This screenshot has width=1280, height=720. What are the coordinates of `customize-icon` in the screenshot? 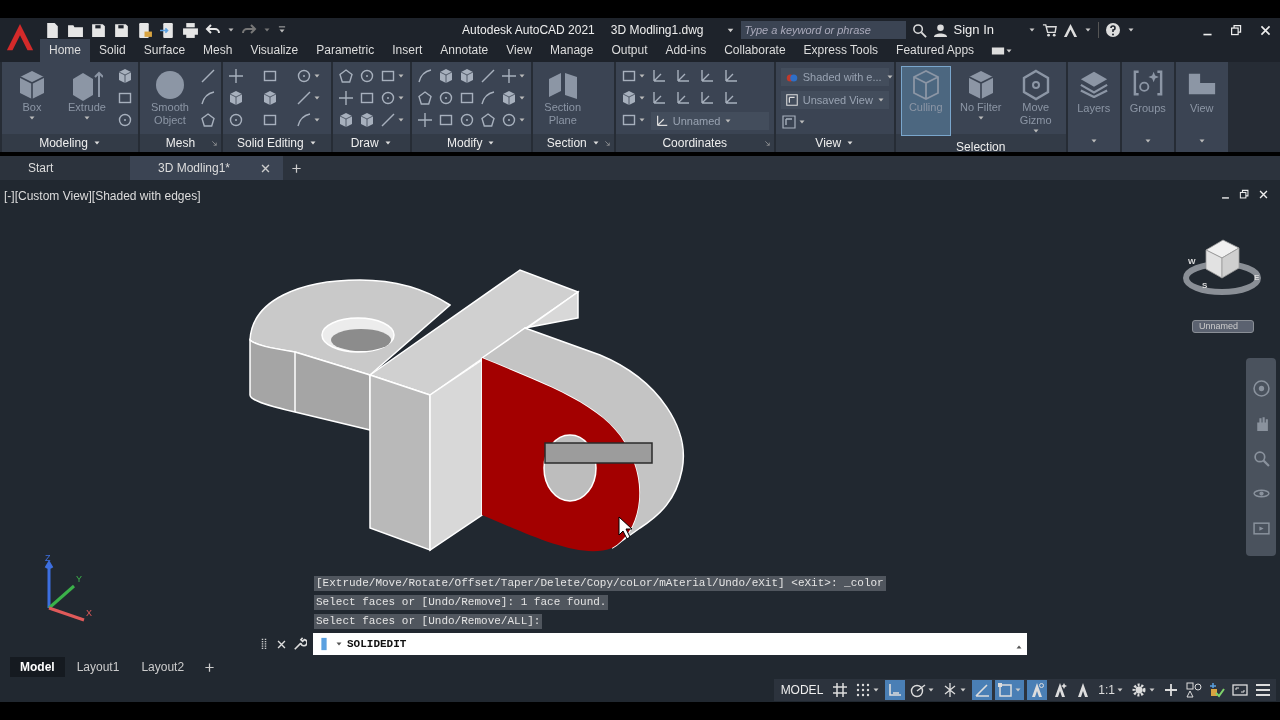 It's located at (282, 30).